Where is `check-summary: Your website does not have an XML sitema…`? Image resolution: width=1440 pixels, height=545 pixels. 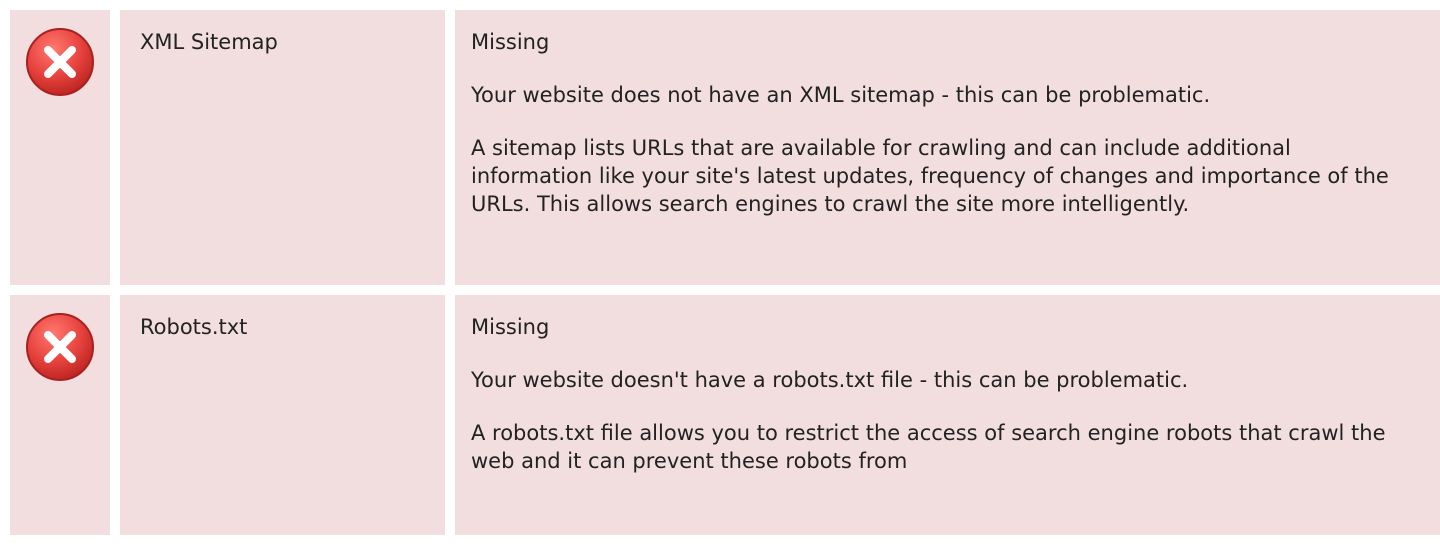
check-summary: Your website does not have an XML sitema… is located at coordinates (841, 95).